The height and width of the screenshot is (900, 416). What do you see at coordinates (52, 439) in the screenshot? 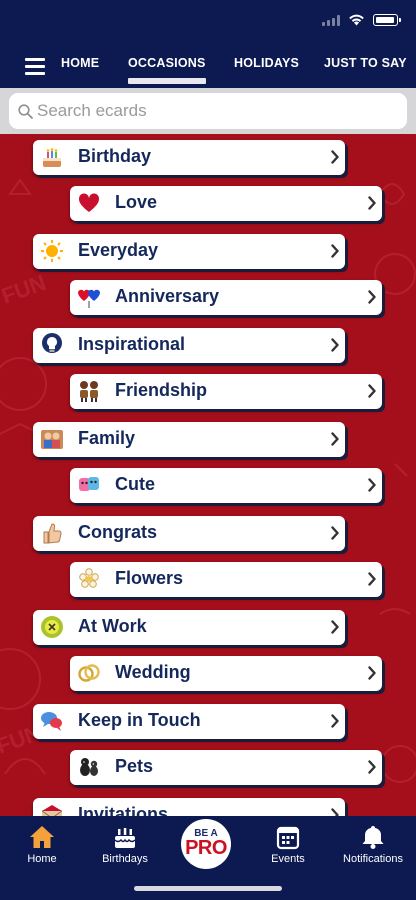
I see `family-icon` at bounding box center [52, 439].